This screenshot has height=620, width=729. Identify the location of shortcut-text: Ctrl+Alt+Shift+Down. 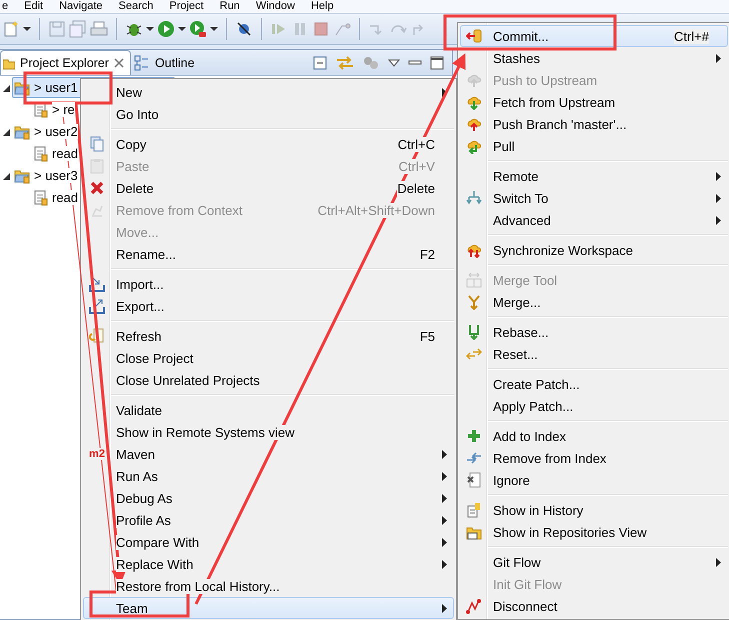
(376, 210).